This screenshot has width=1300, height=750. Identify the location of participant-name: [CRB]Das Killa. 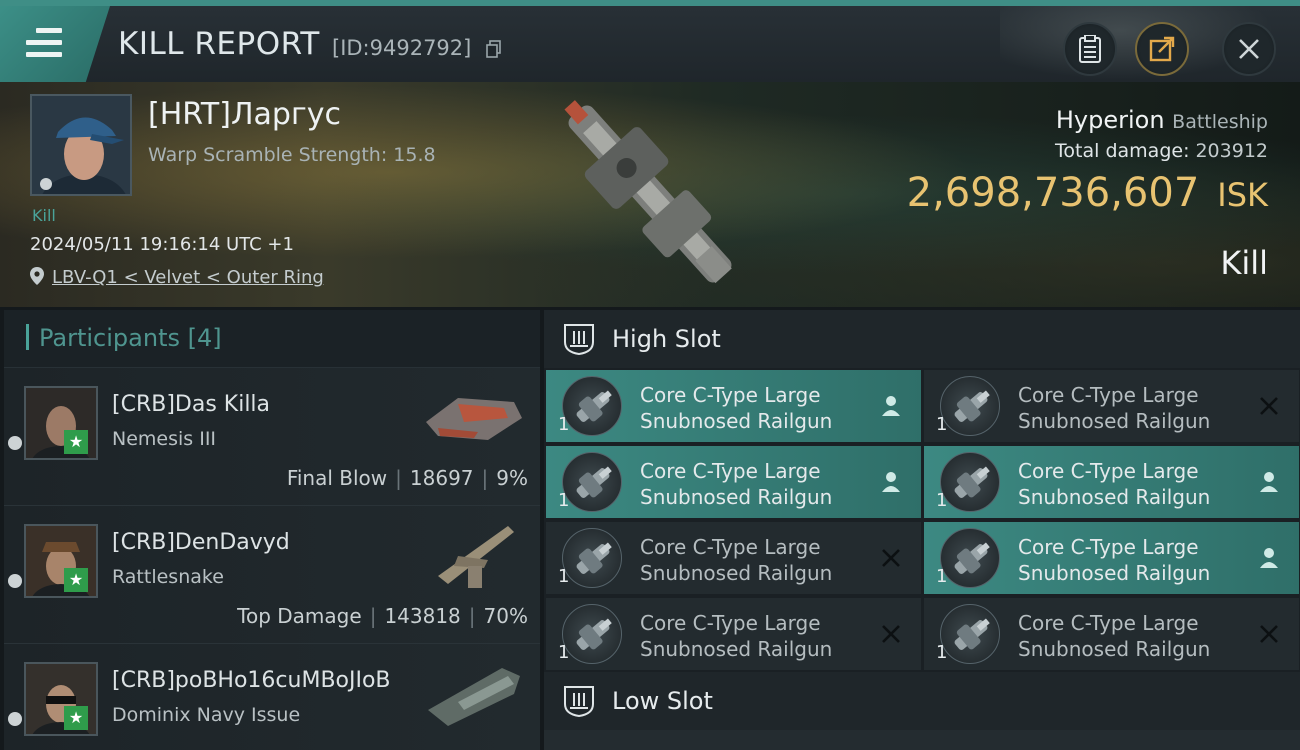
(191, 404).